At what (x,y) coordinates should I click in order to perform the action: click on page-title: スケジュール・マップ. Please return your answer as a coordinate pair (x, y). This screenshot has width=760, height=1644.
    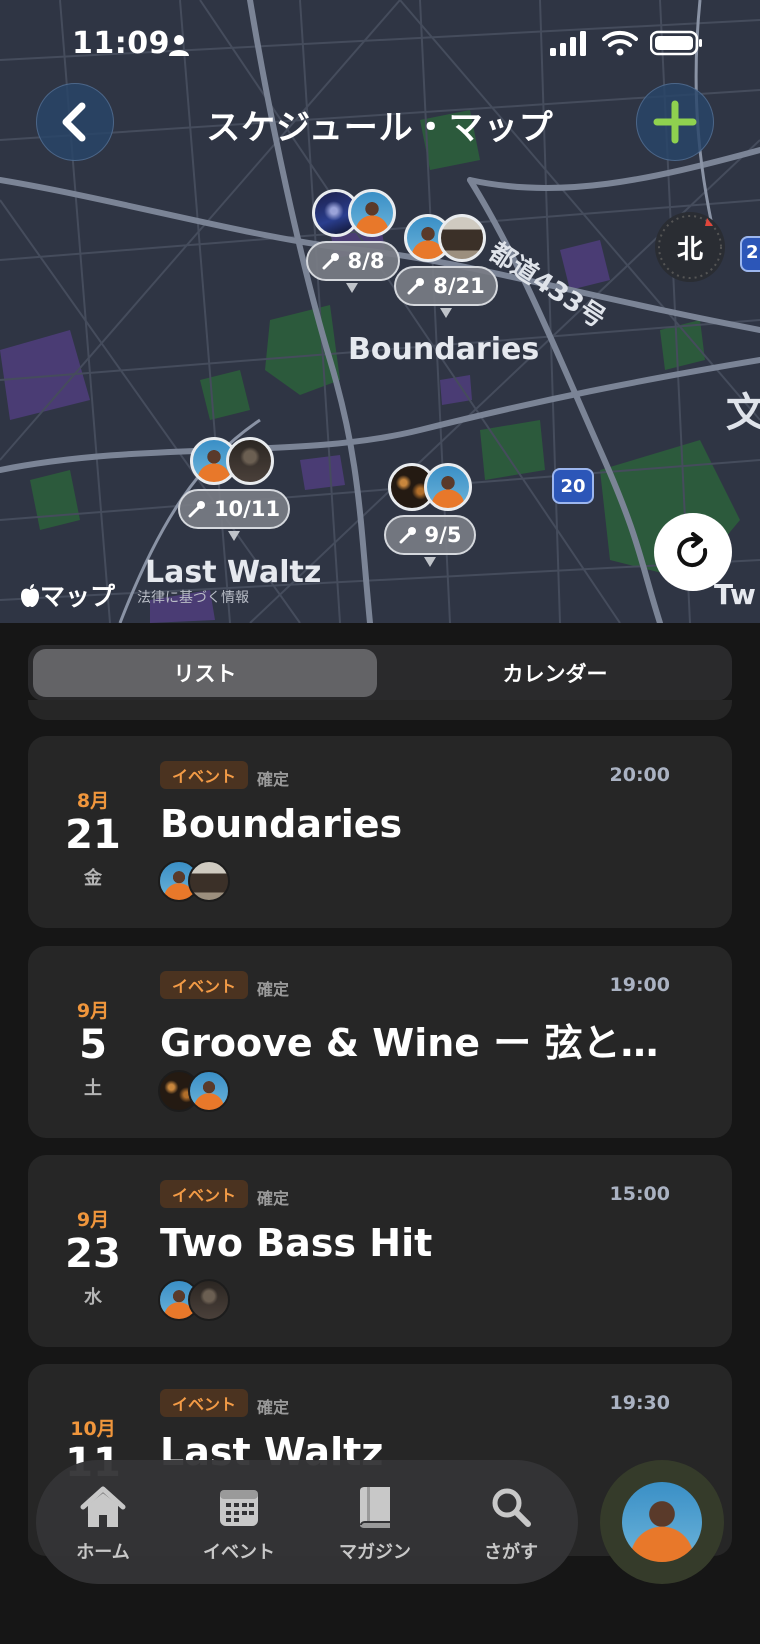
    Looking at the image, I should click on (380, 128).